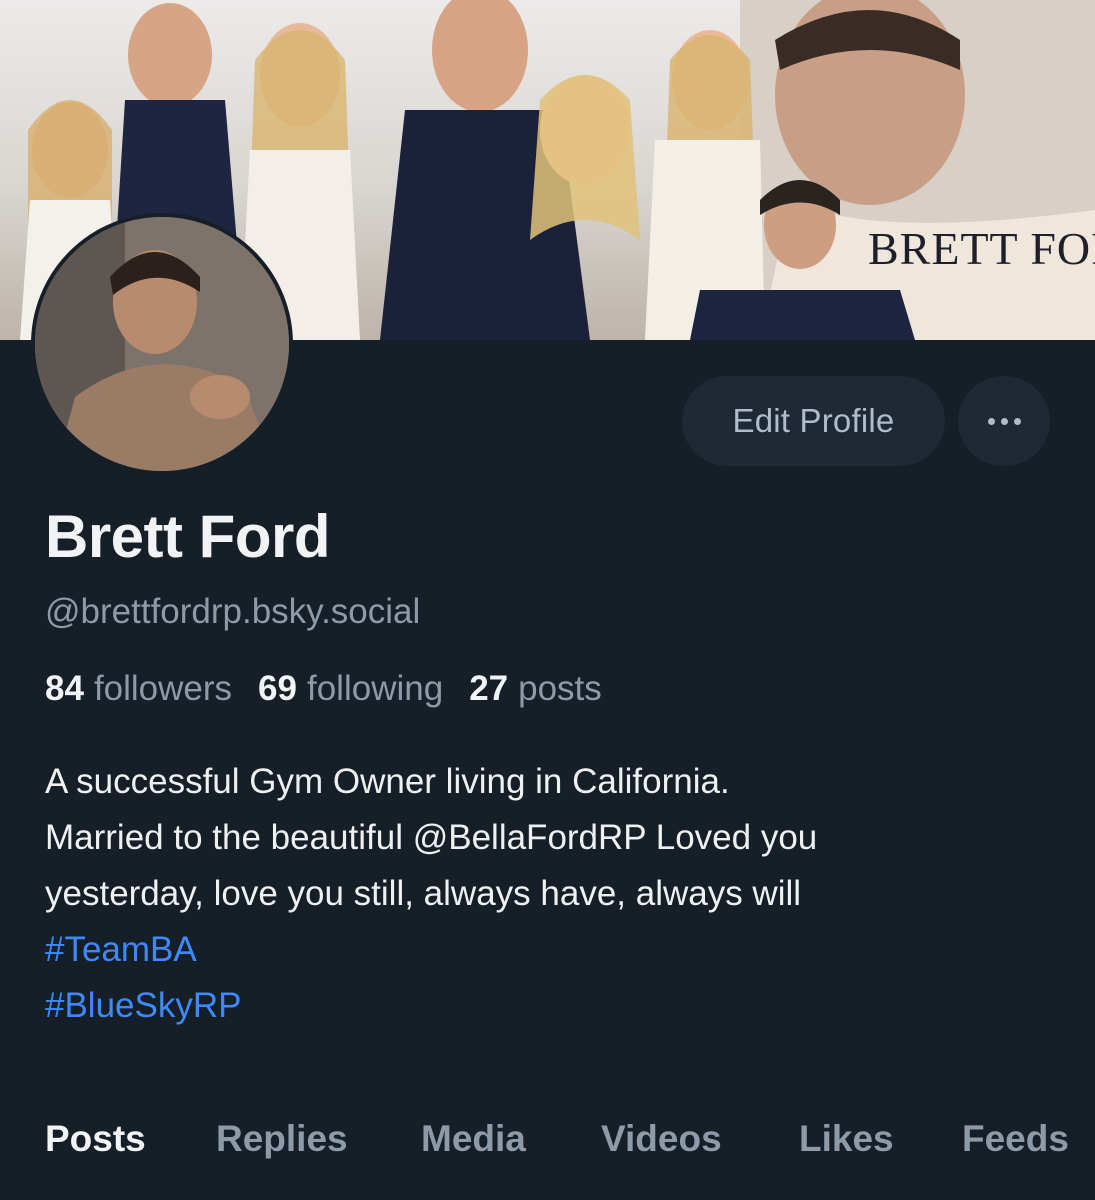  Describe the element at coordinates (375, 688) in the screenshot. I see `following-label: following` at that location.